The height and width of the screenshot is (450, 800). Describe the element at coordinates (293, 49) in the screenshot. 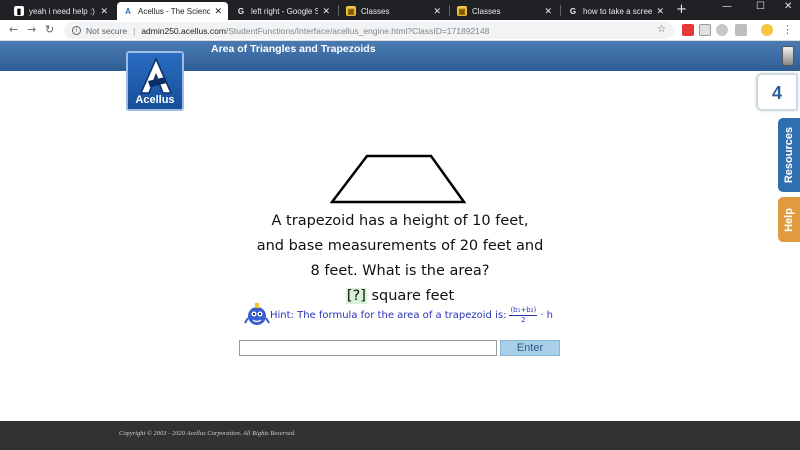

I see `lesson-title: Area of Triangles and Trapezoids` at that location.